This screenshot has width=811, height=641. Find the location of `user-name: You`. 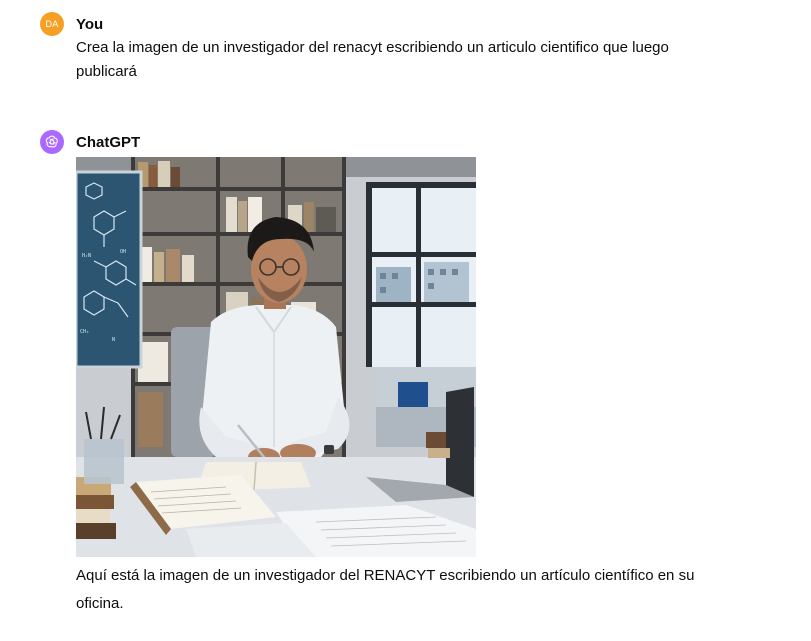

user-name: You is located at coordinates (90, 24).